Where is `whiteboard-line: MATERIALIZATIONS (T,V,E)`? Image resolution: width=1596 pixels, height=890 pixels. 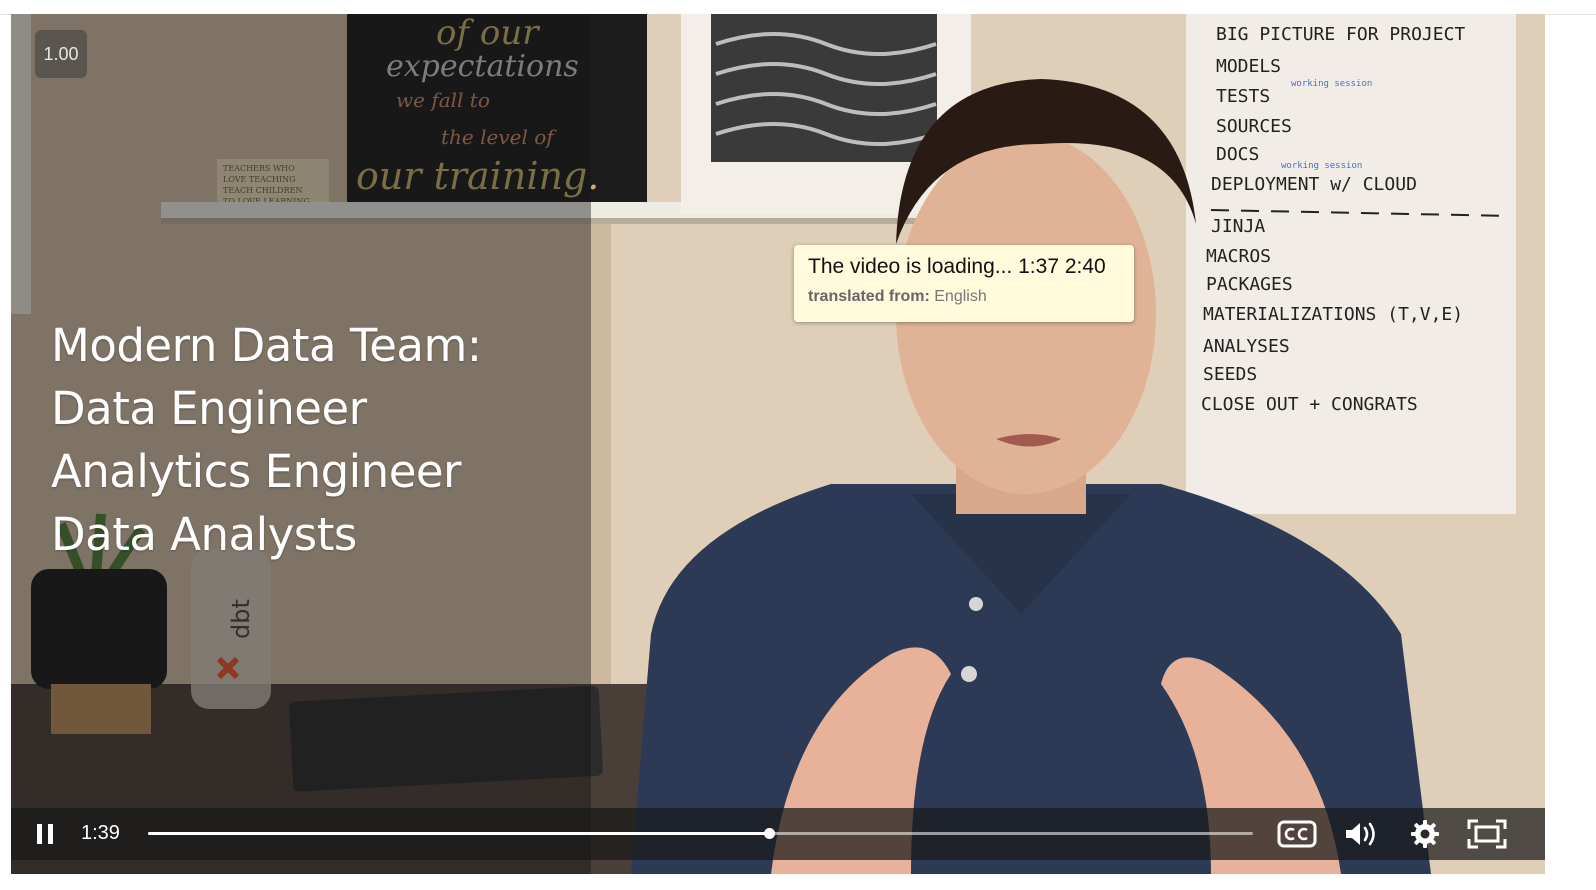
whiteboard-line: MATERIALIZATIONS (T,V,E) is located at coordinates (1333, 314).